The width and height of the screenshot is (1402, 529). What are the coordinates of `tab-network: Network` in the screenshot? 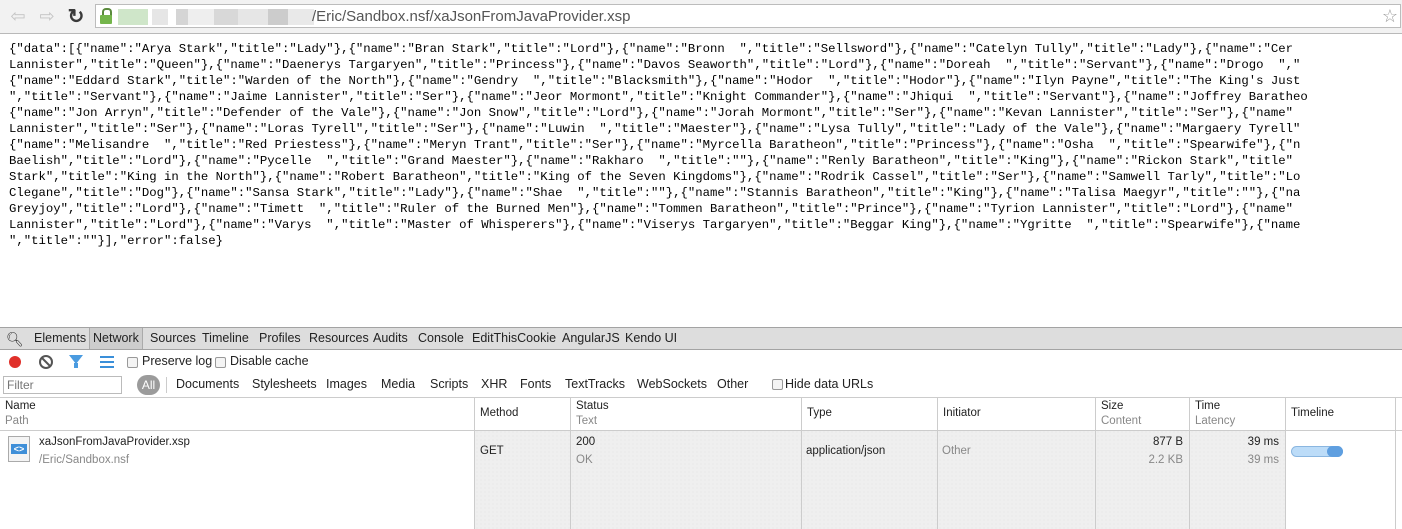 It's located at (116, 338).